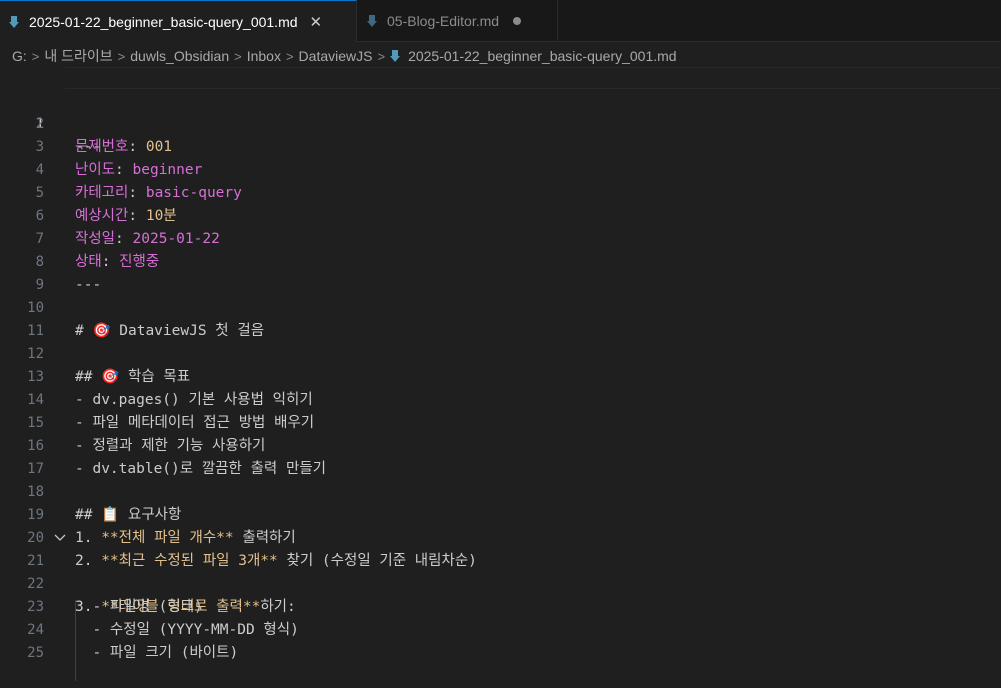 This screenshot has height=688, width=1001. Describe the element at coordinates (336, 56) in the screenshot. I see `breadcrumb-item: DataviewJS` at that location.